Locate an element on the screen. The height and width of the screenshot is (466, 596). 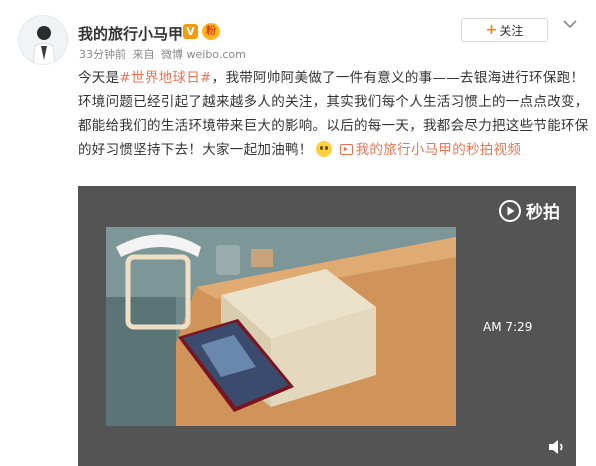
avatar-image is located at coordinates (43, 40).